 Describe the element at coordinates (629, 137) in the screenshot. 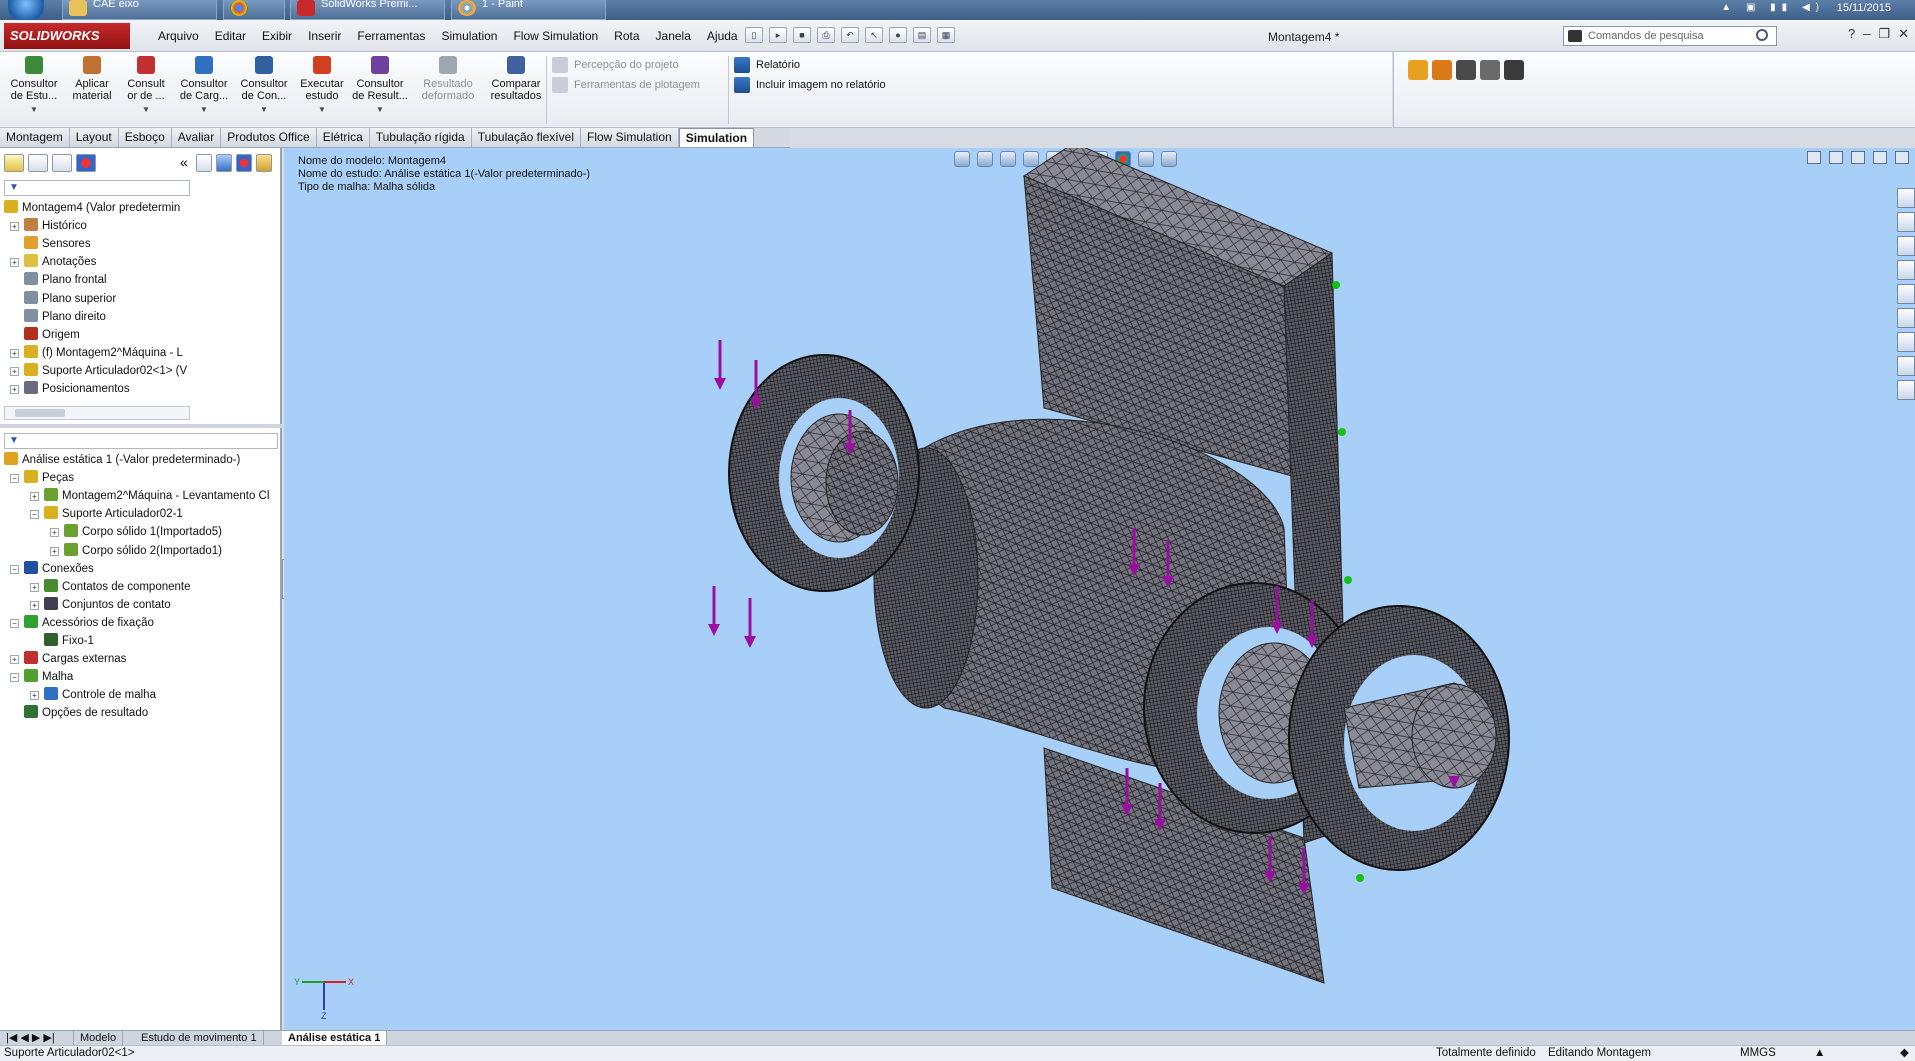

I see `tab-flow-simulation: Flow Simulation` at that location.